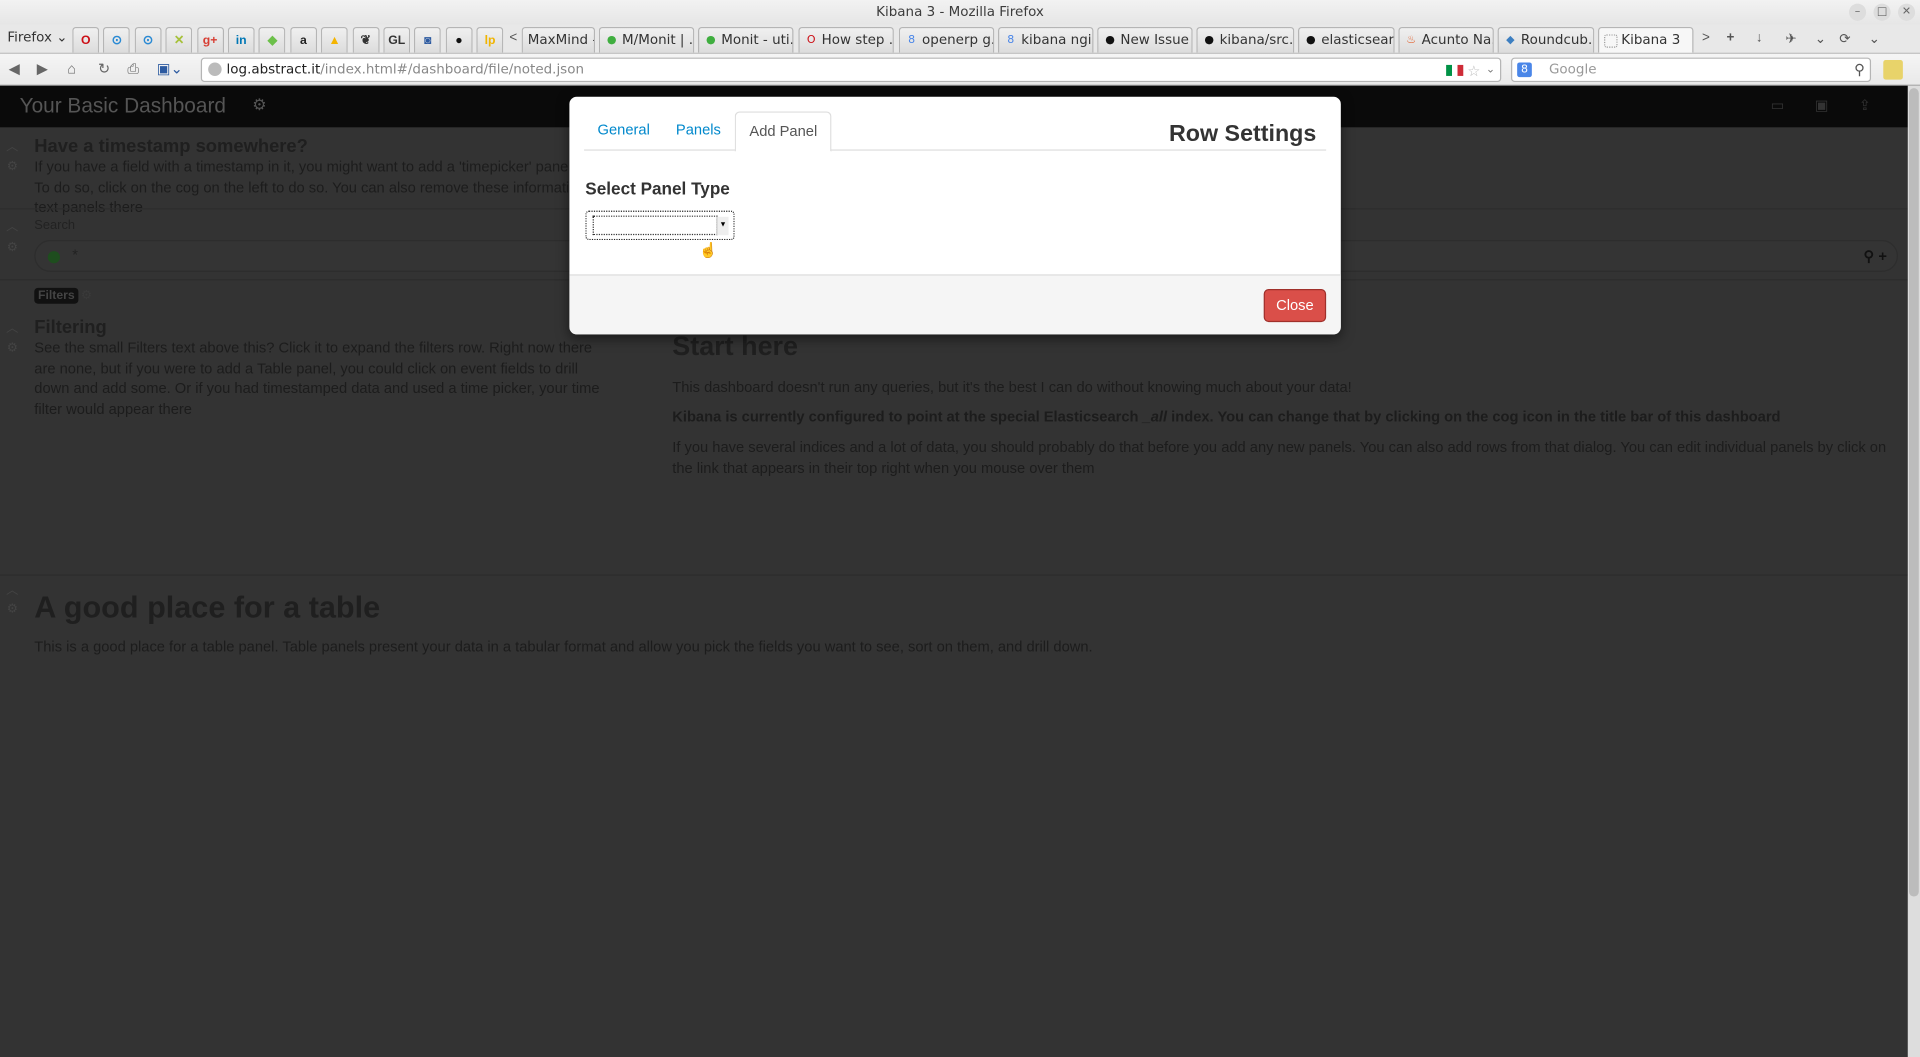 This screenshot has height=1057, width=1920. What do you see at coordinates (1820, 39) in the screenshot?
I see `tab-list-button: ⌄` at bounding box center [1820, 39].